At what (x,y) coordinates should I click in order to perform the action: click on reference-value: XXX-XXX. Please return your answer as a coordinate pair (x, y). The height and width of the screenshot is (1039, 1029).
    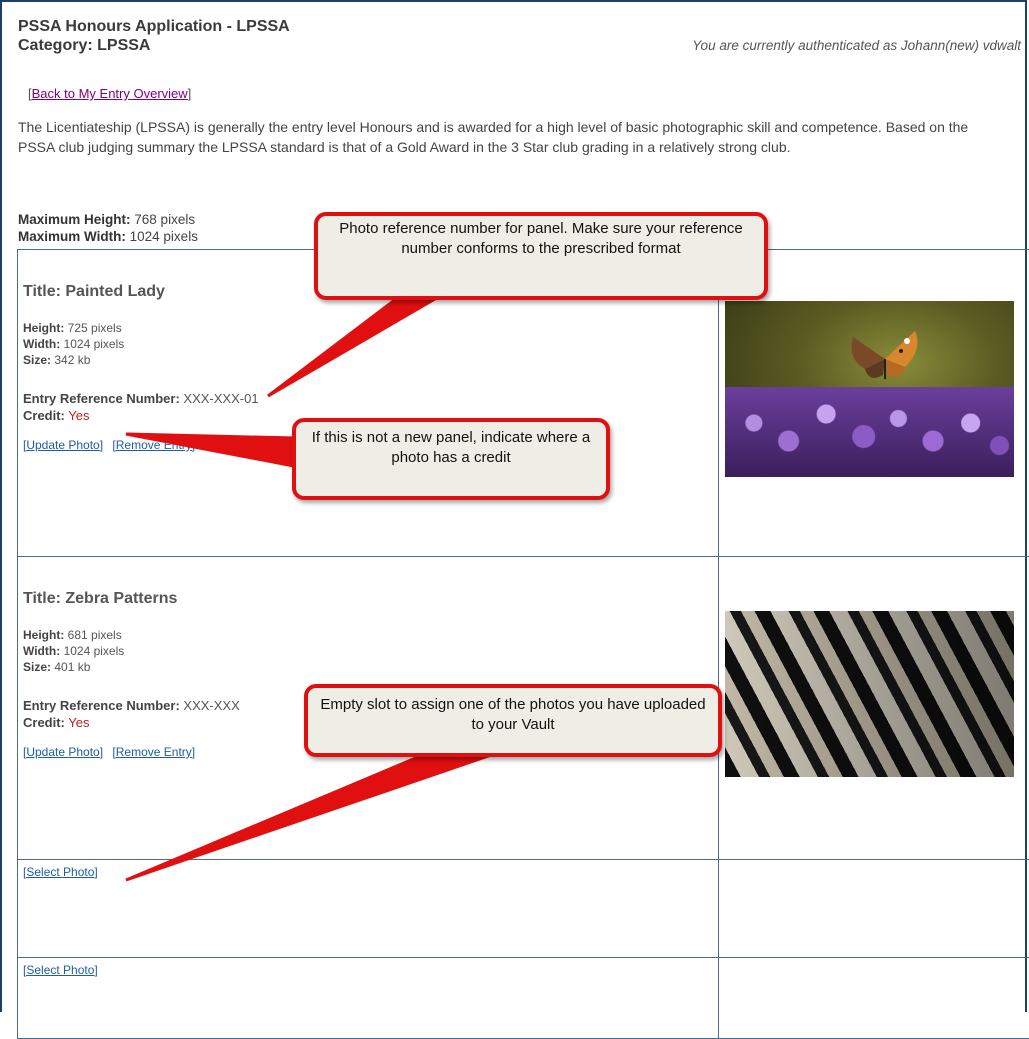
    Looking at the image, I should click on (211, 705).